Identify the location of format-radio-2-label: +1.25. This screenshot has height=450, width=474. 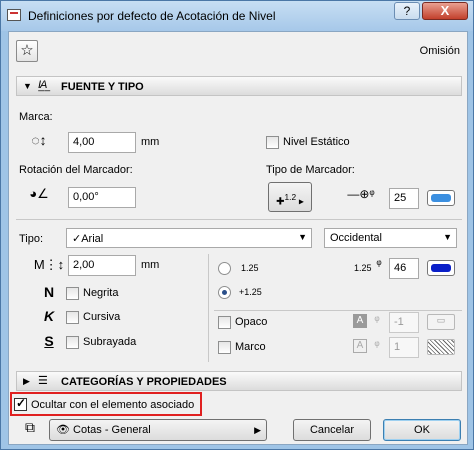
(250, 292).